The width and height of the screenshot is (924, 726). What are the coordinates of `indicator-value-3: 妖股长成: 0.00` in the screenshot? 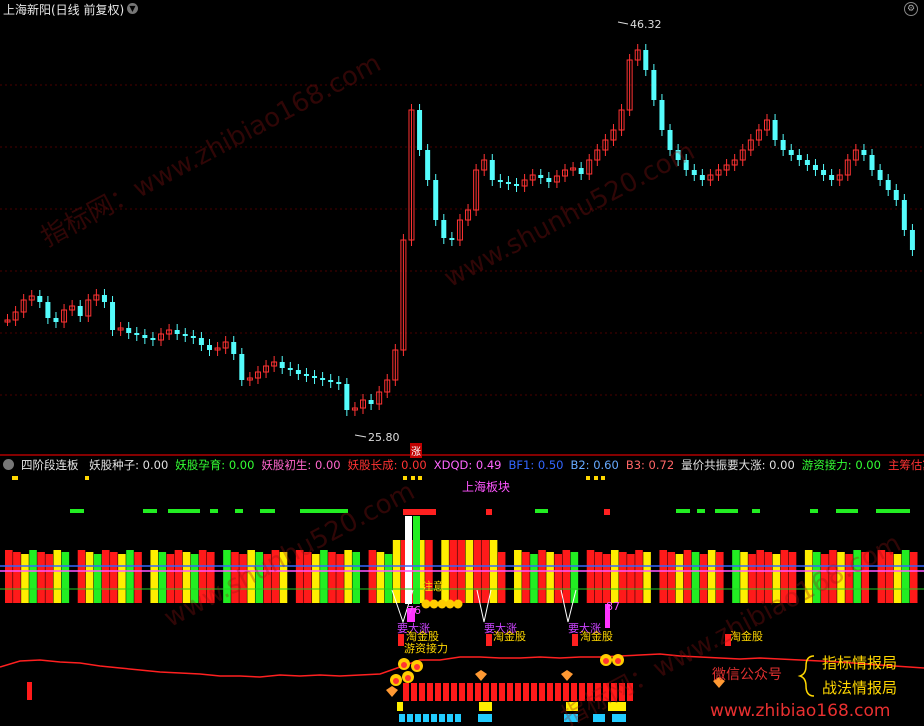 It's located at (387, 465).